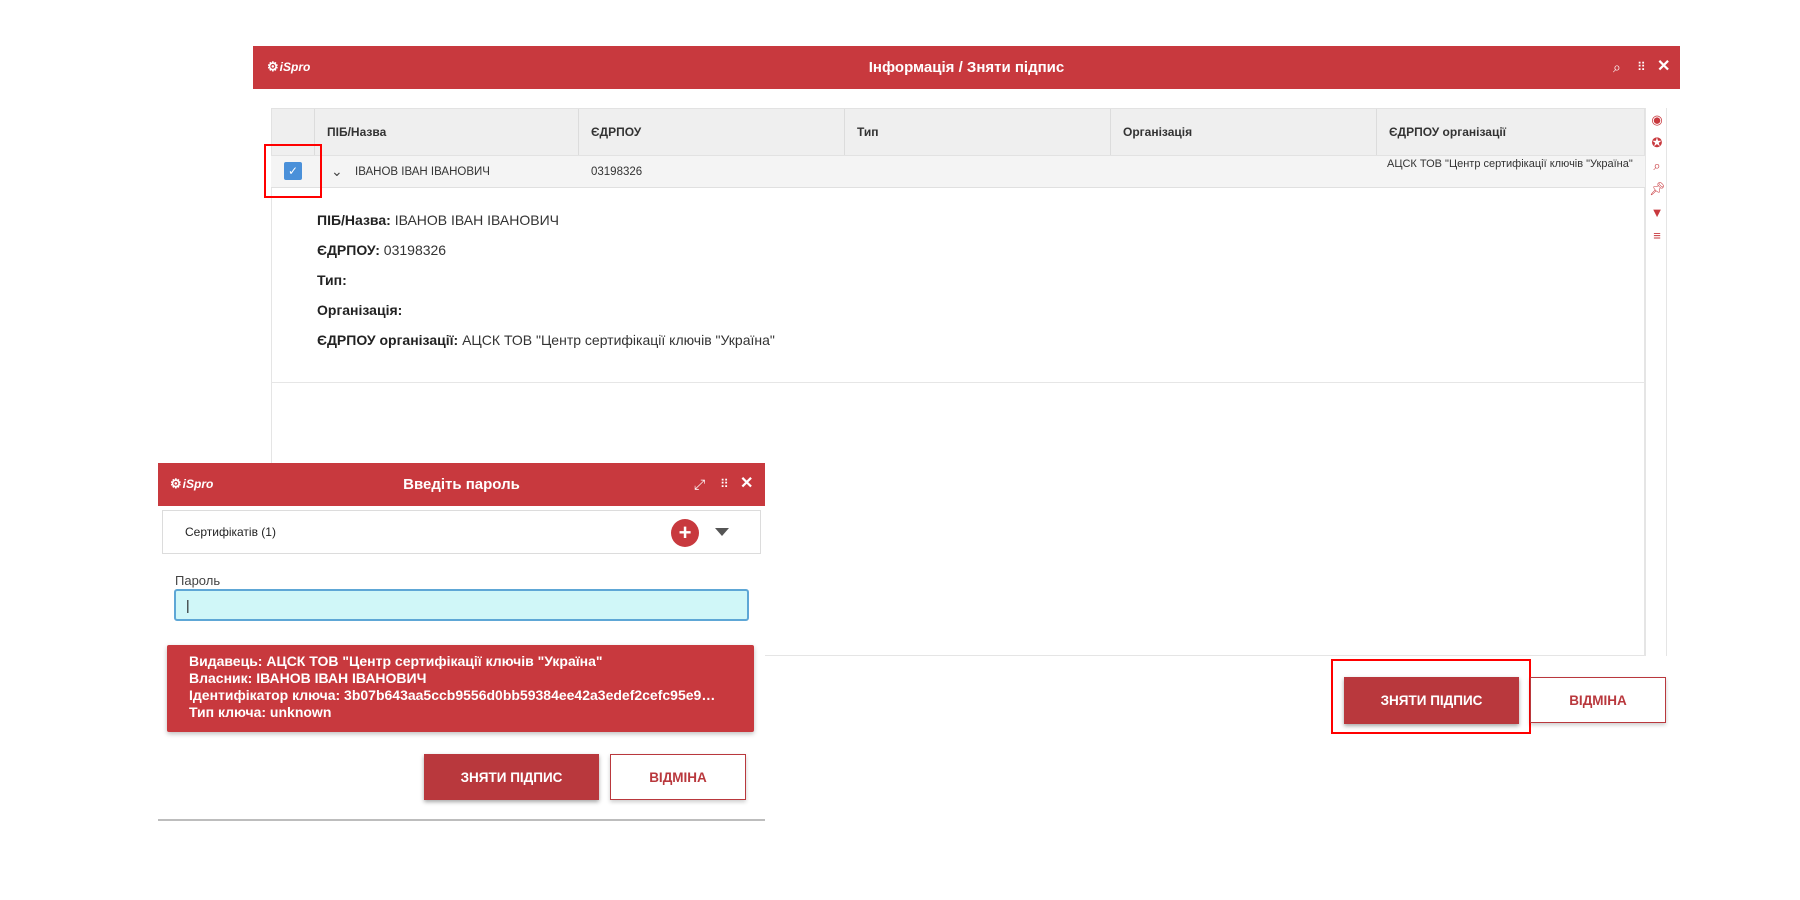  I want to click on row-edrpou: 03198326, so click(617, 172).